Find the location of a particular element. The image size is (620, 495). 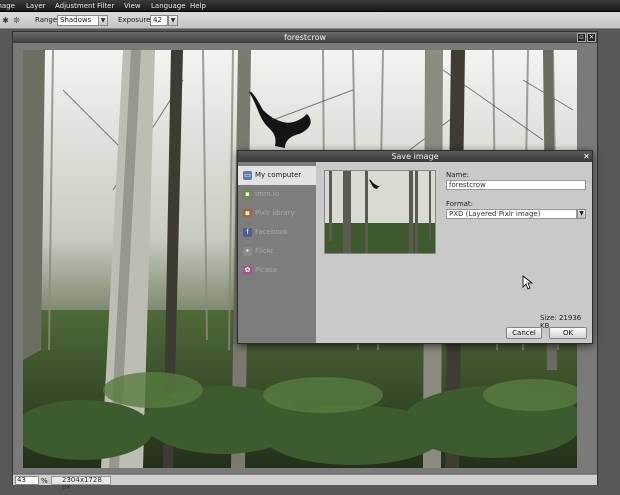

sidebar-item-pixlr-library: ▪ Pixlr library is located at coordinates (277, 213).